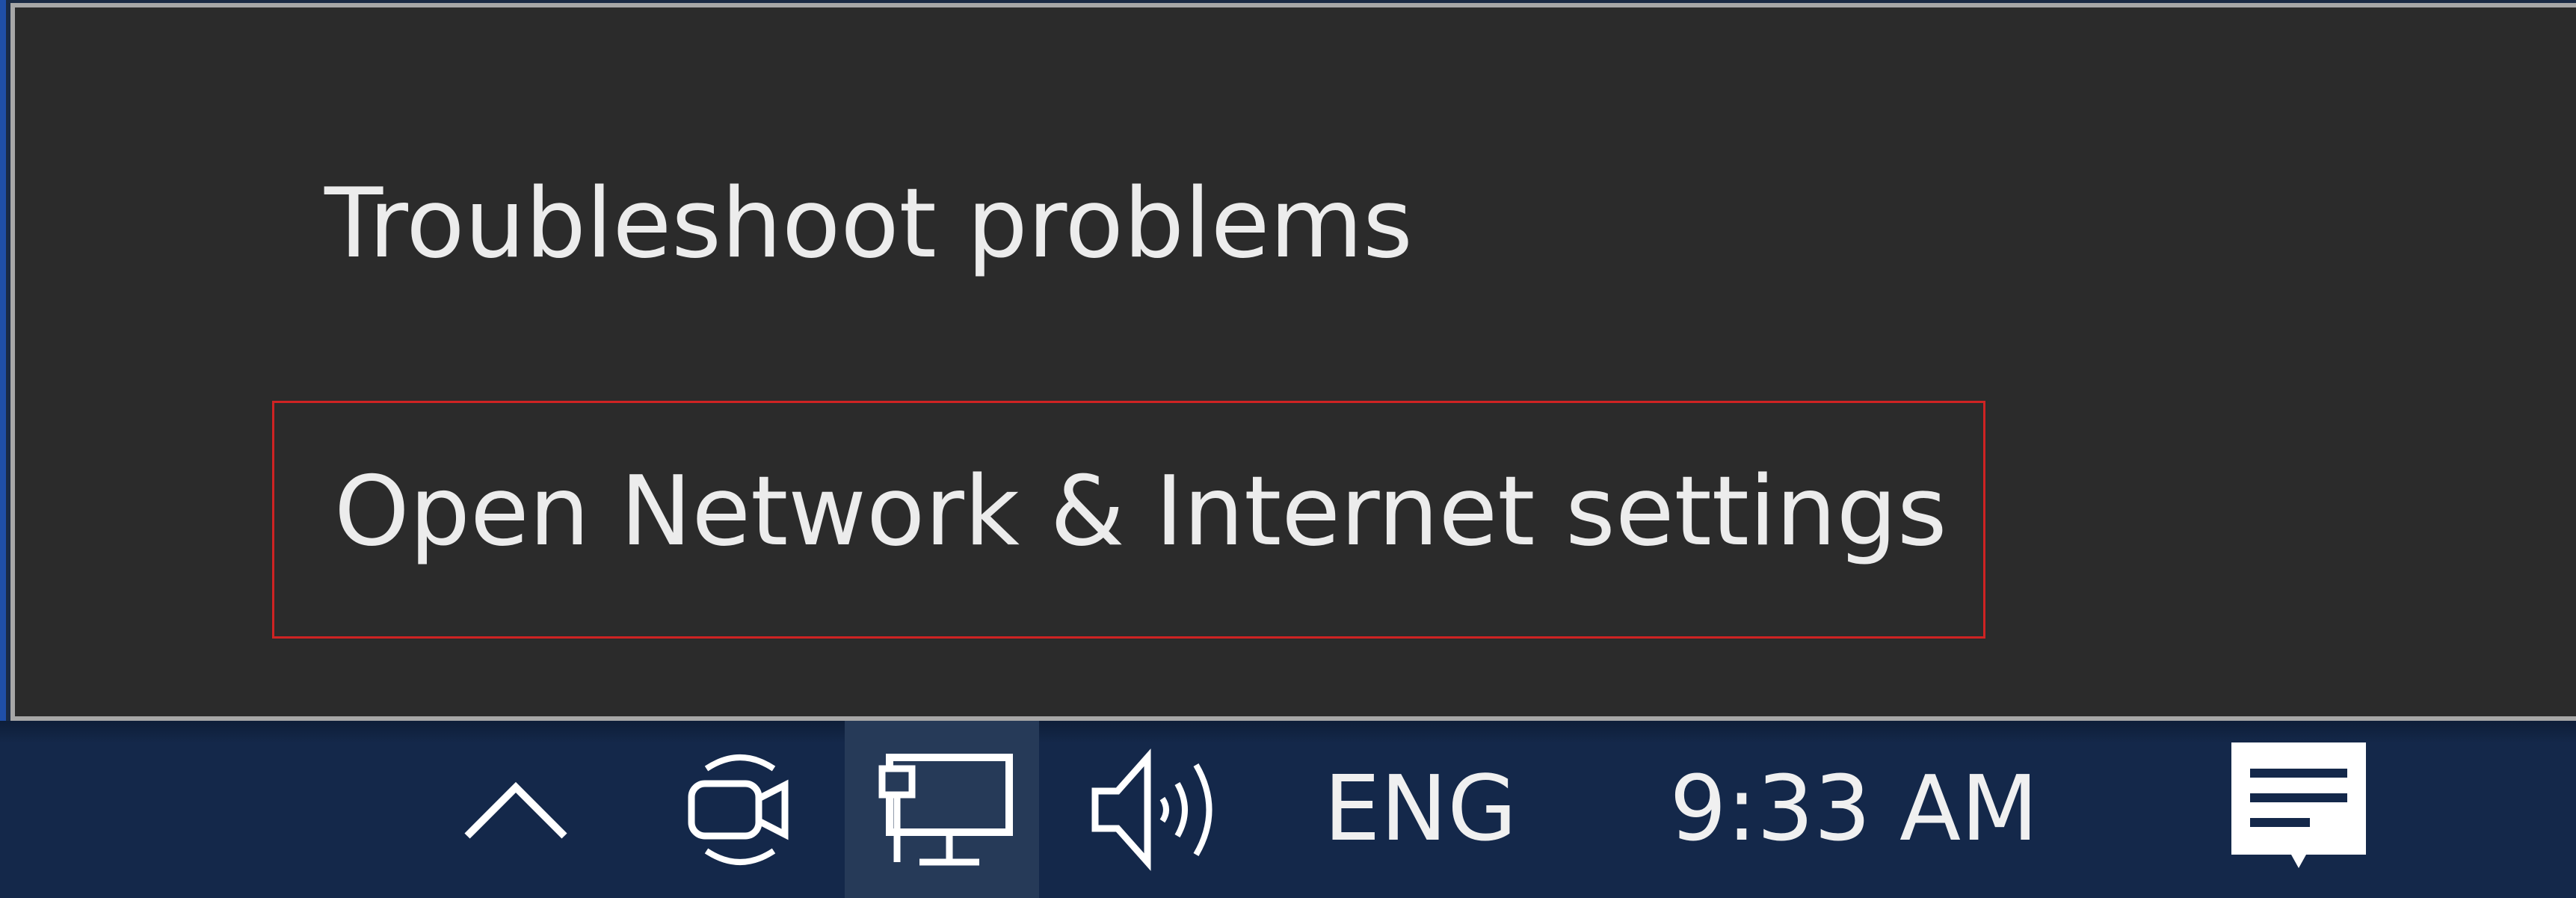 The image size is (2576, 898). What do you see at coordinates (945, 809) in the screenshot?
I see `network-ethernet-icon` at bounding box center [945, 809].